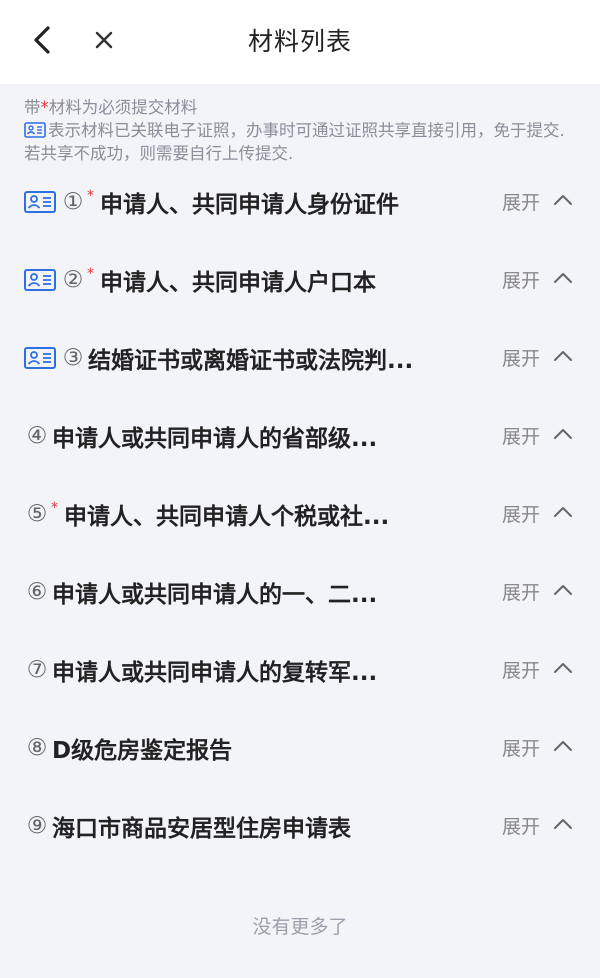  I want to click on material-item-7: ⑦ 申请人或共同申请人的复转军... 展开, so click(300, 669).